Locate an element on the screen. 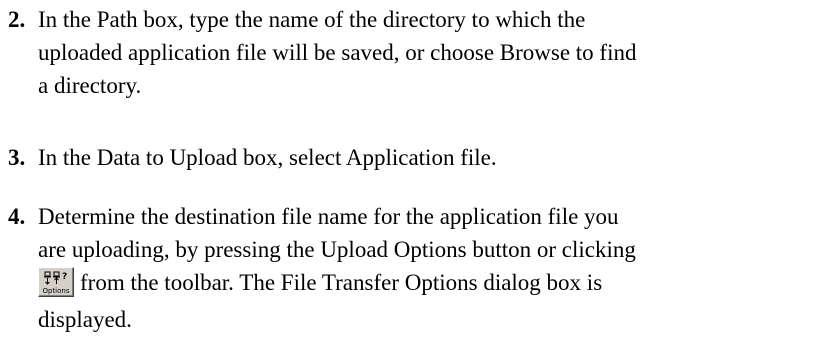 The height and width of the screenshot is (337, 826). options-button-label: Options is located at coordinates (56, 291).